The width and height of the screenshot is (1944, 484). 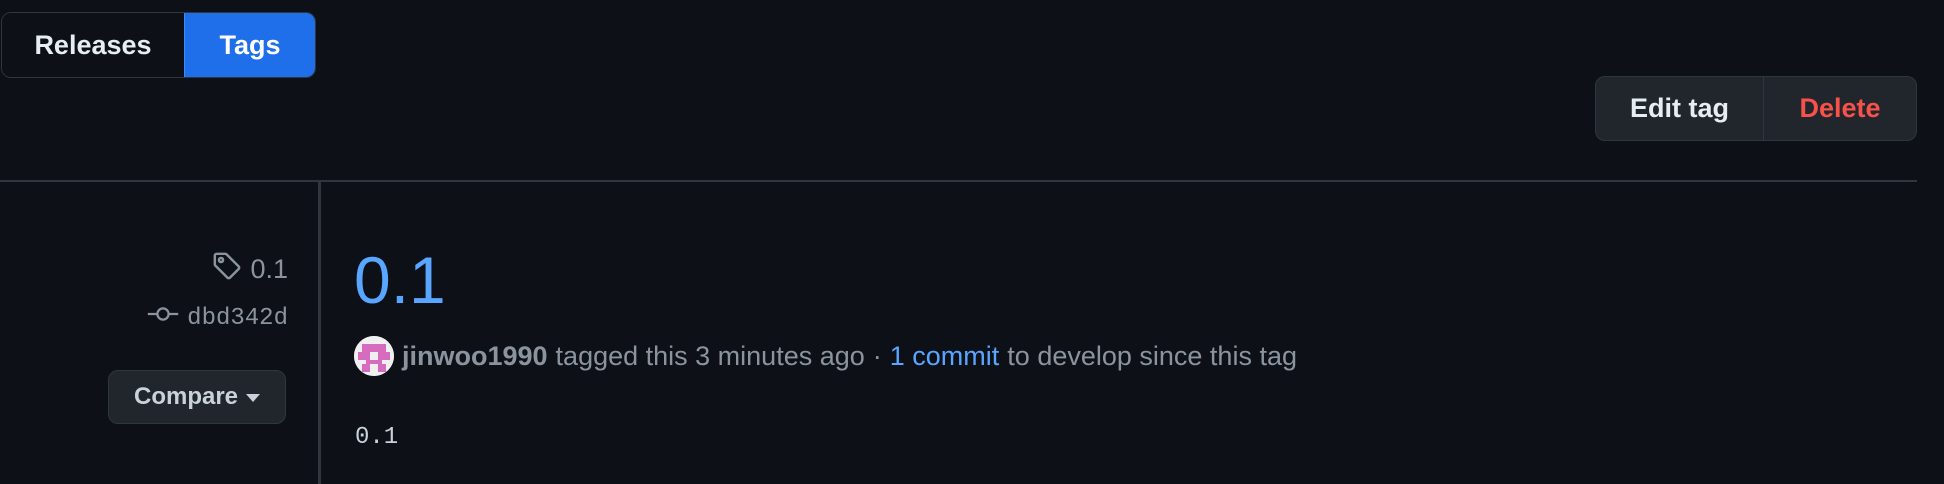 I want to click on author-link: jinwoo1990, so click(x=475, y=356).